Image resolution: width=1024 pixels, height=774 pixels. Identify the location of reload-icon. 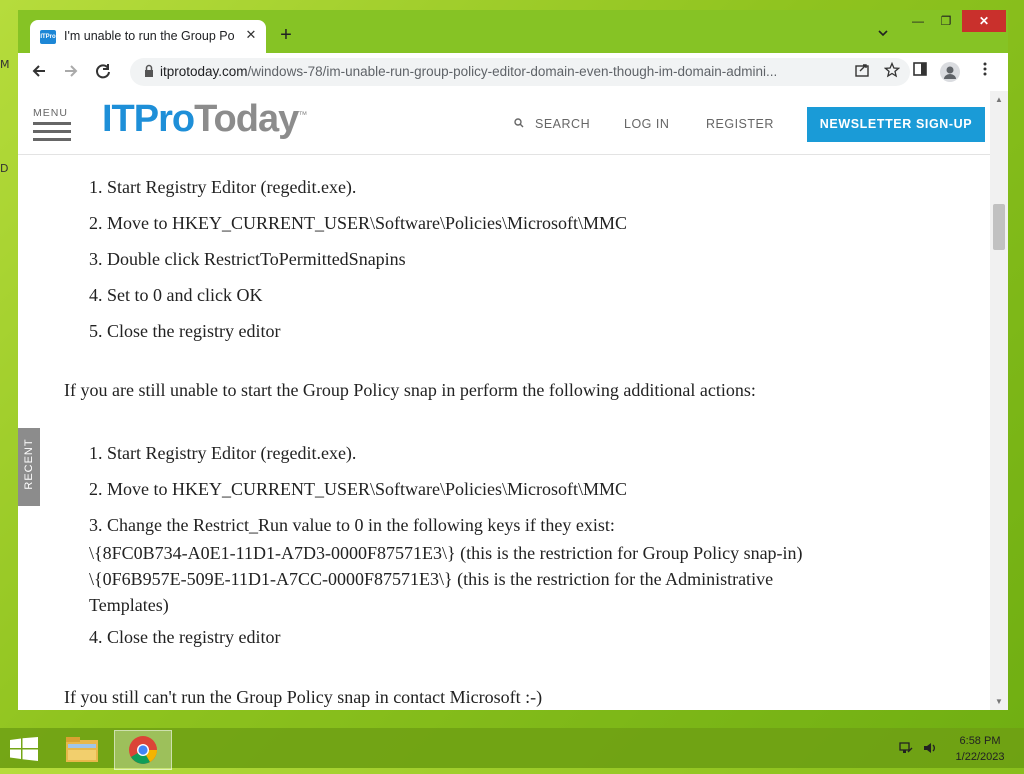
(103, 72).